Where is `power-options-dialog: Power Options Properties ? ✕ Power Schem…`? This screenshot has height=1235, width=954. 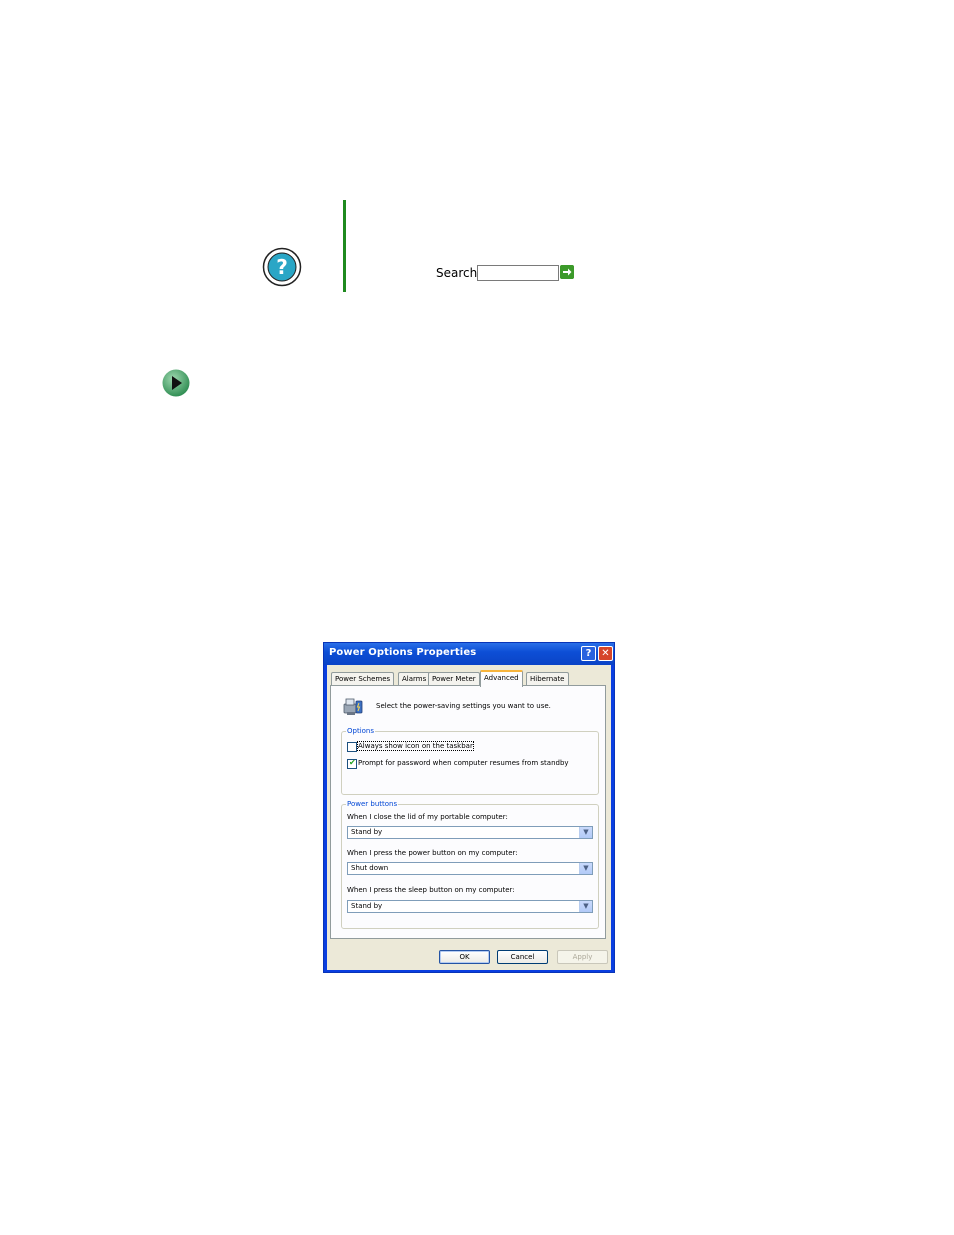 power-options-dialog: Power Options Properties ? ✕ Power Schem… is located at coordinates (469, 807).